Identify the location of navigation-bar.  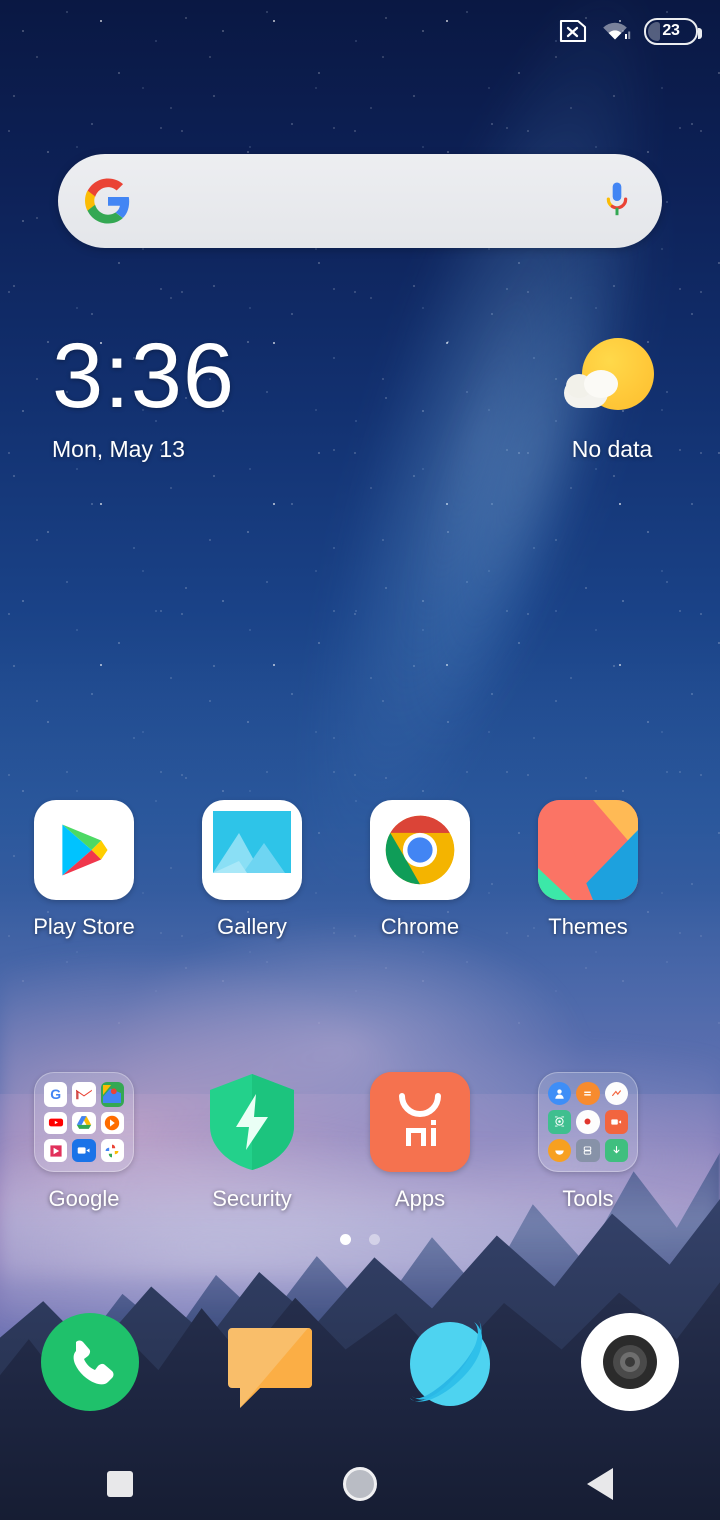
(360, 1484).